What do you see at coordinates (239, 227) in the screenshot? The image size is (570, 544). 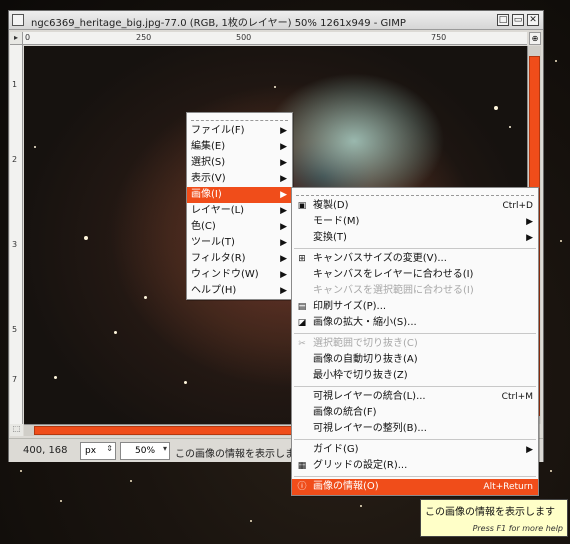 I see `menu-item: 色(C) ▶` at bounding box center [239, 227].